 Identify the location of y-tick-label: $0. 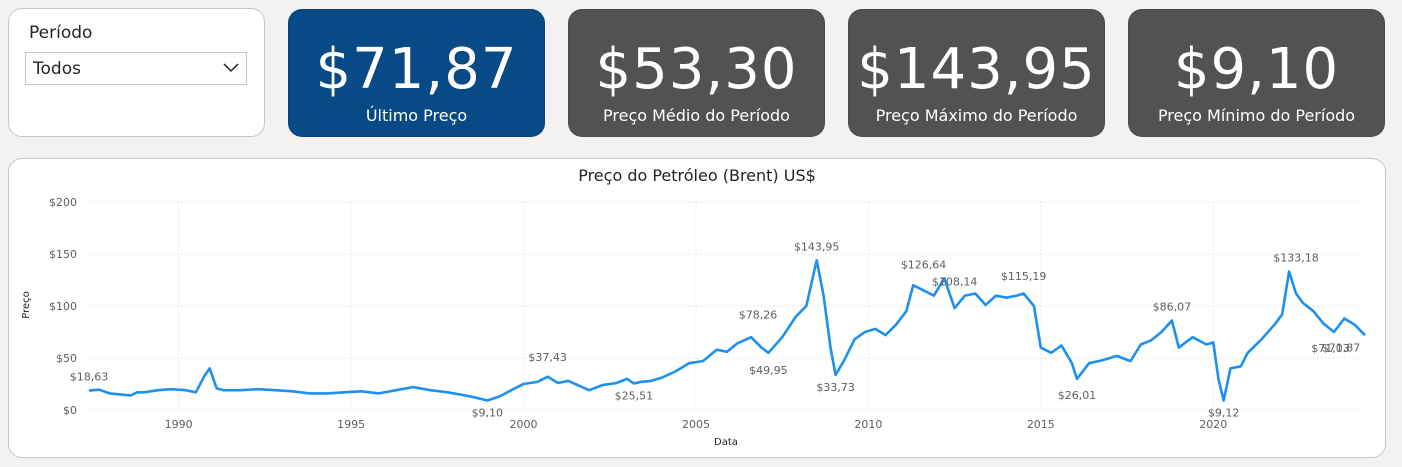
(70, 410).